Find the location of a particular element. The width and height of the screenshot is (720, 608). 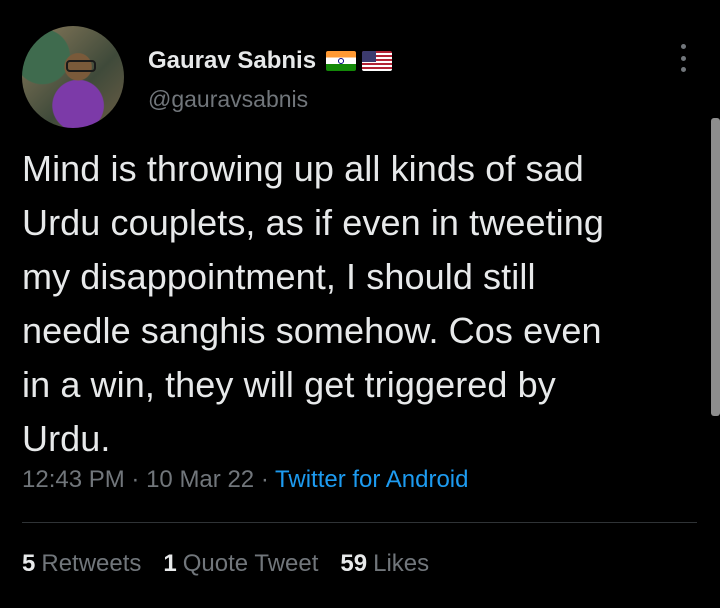

likes-stat: 59 Likes is located at coordinates (384, 564).